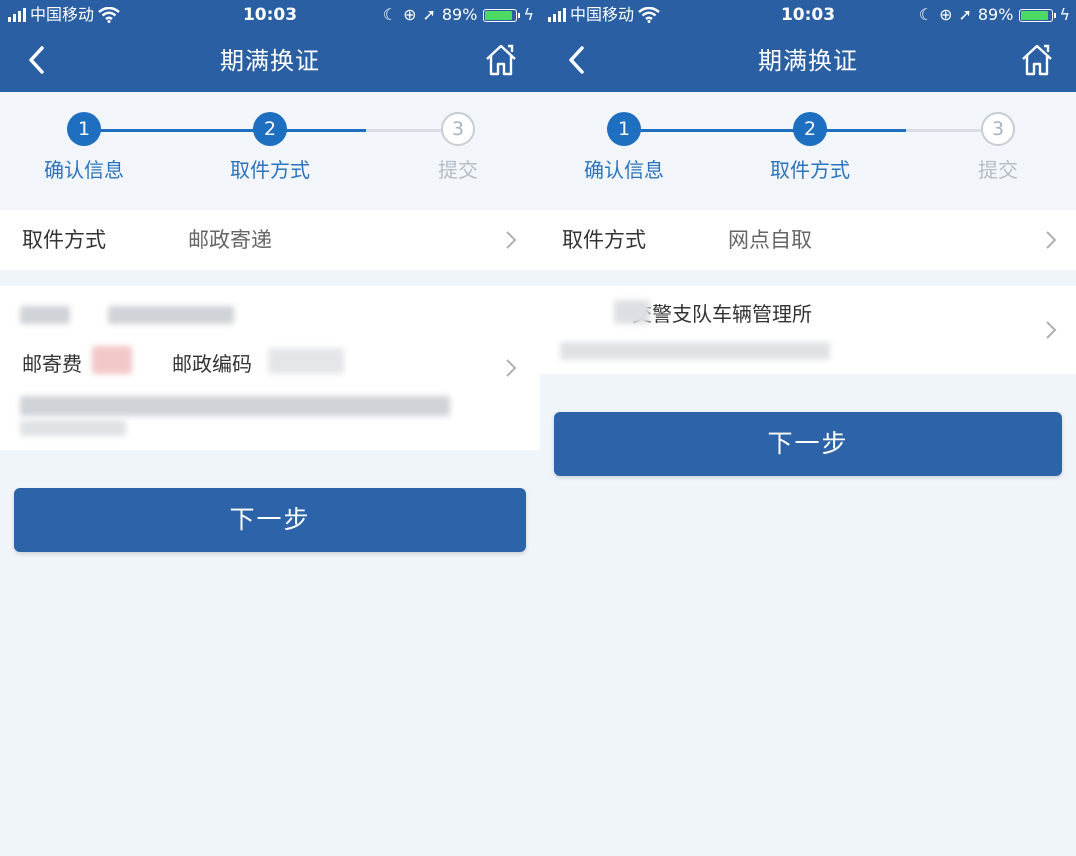 The width and height of the screenshot is (1076, 856). Describe the element at coordinates (632, 312) in the screenshot. I see `redacted-office-prefix` at that location.